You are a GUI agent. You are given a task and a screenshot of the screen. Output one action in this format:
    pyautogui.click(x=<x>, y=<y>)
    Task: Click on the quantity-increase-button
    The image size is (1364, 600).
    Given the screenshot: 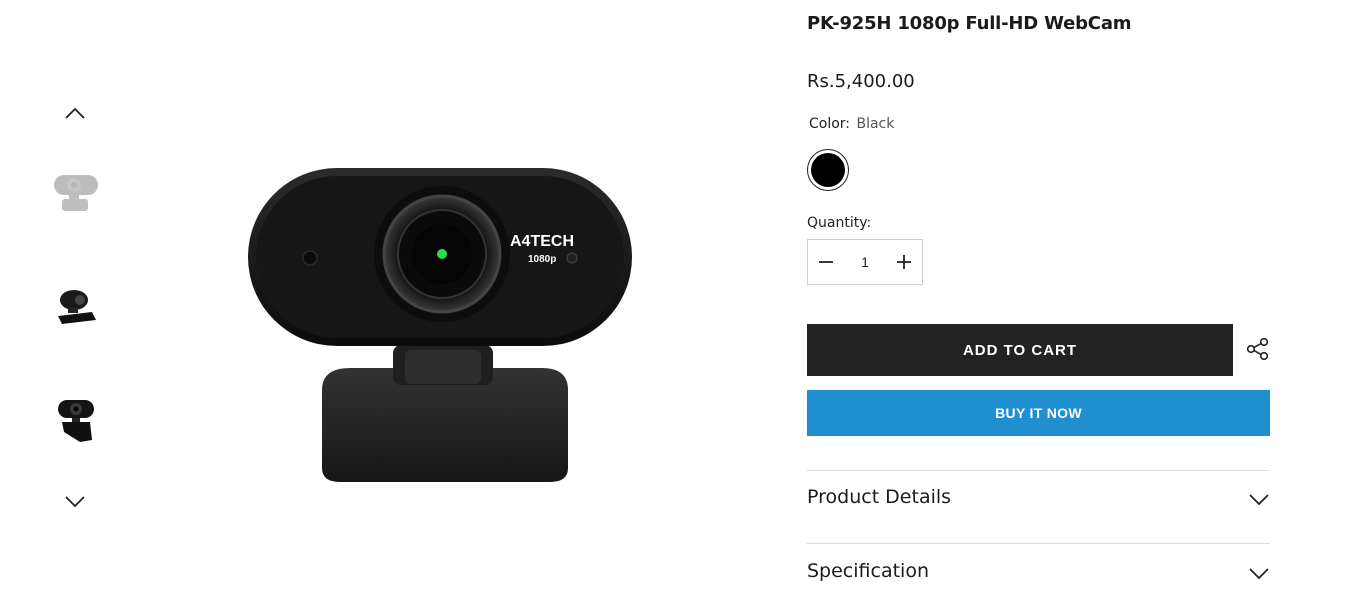 What is the action you would take?
    pyautogui.click(x=904, y=262)
    